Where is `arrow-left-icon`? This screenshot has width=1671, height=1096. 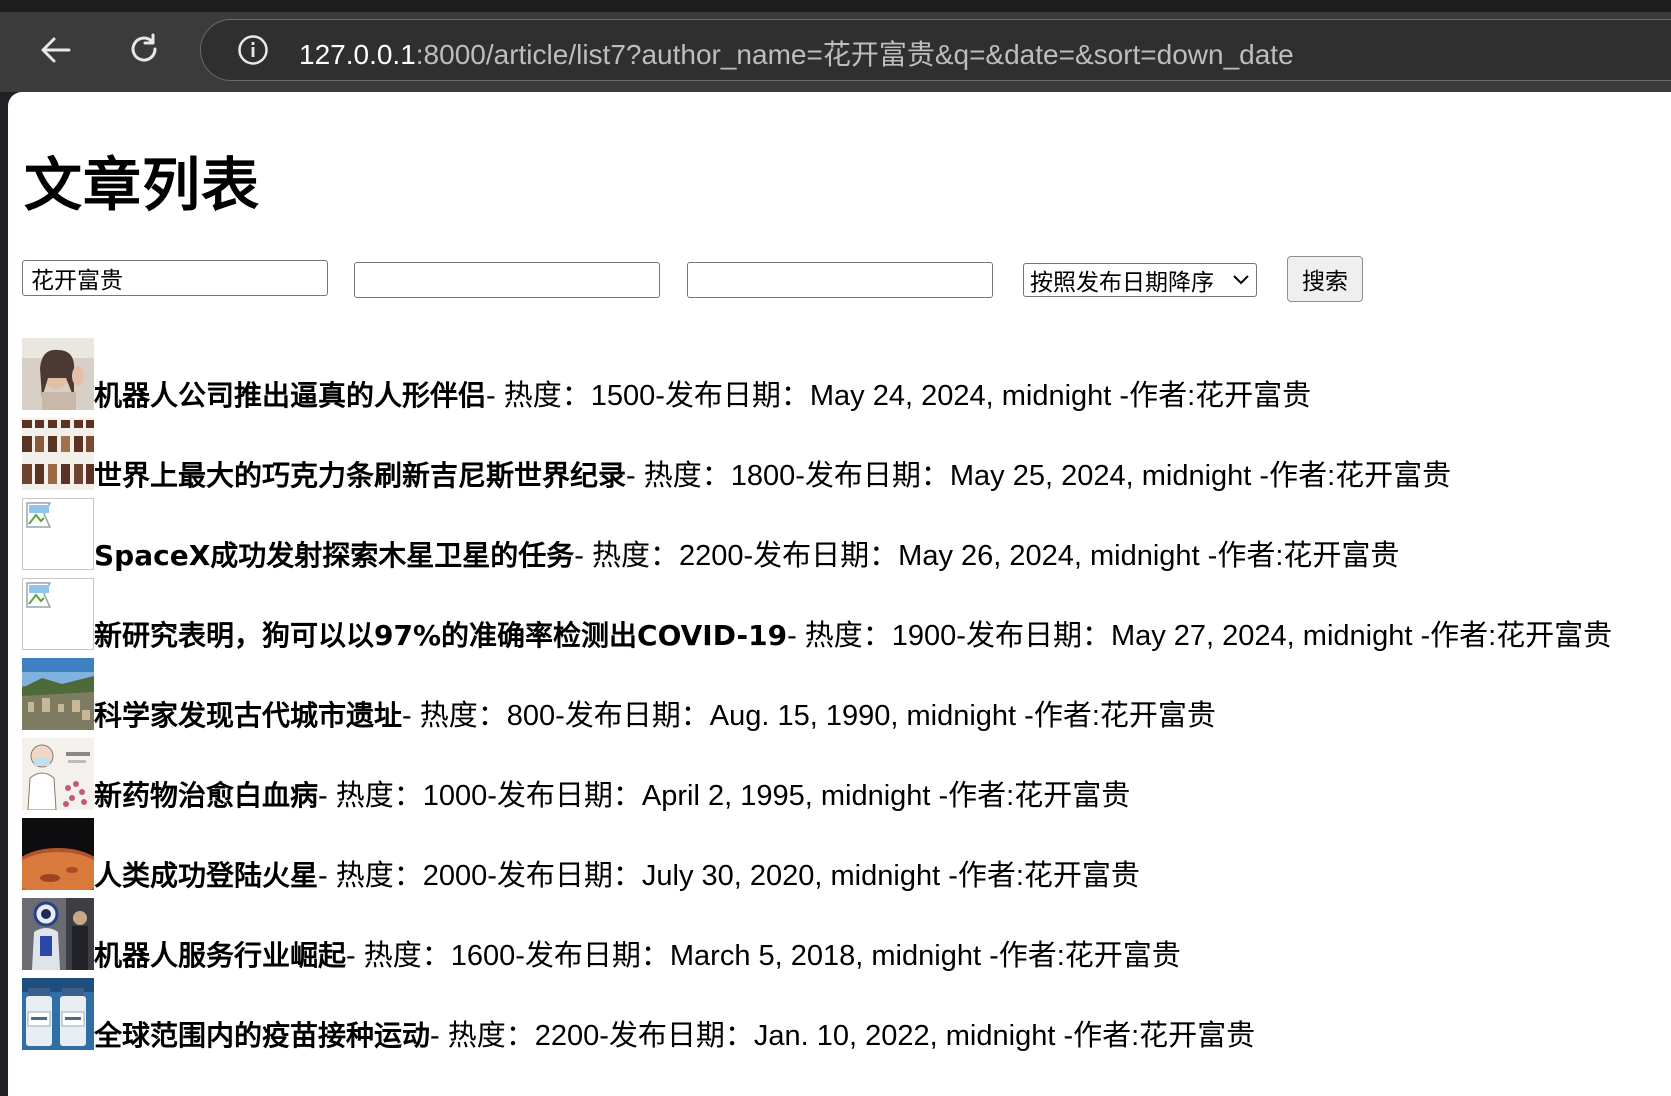
arrow-left-icon is located at coordinates (56, 50).